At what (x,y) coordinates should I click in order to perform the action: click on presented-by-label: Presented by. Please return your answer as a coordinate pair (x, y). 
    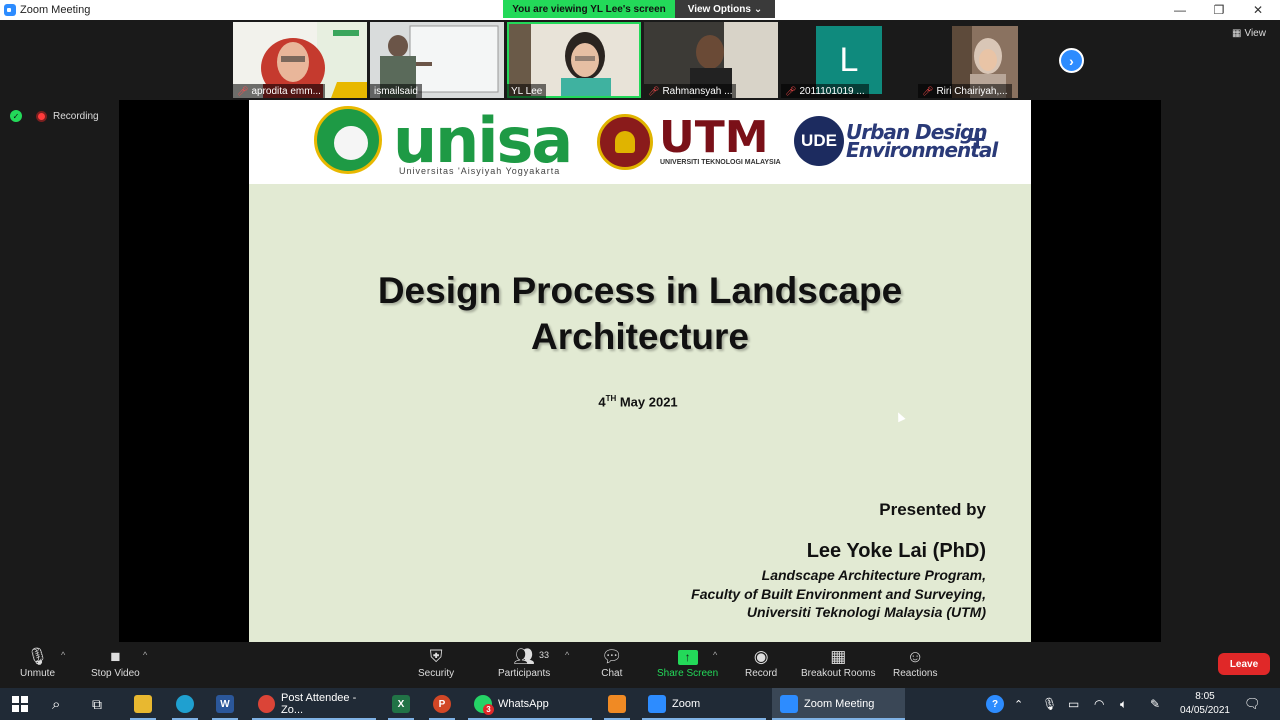
    Looking at the image, I should click on (932, 509).